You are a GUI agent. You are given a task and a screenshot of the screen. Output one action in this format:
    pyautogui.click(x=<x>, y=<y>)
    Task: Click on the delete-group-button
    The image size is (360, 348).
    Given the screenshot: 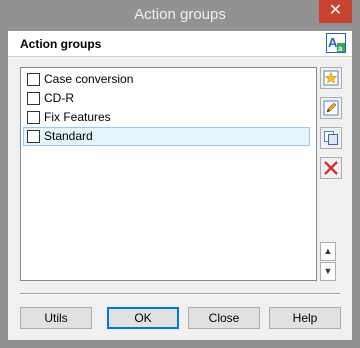 What is the action you would take?
    pyautogui.click(x=331, y=168)
    